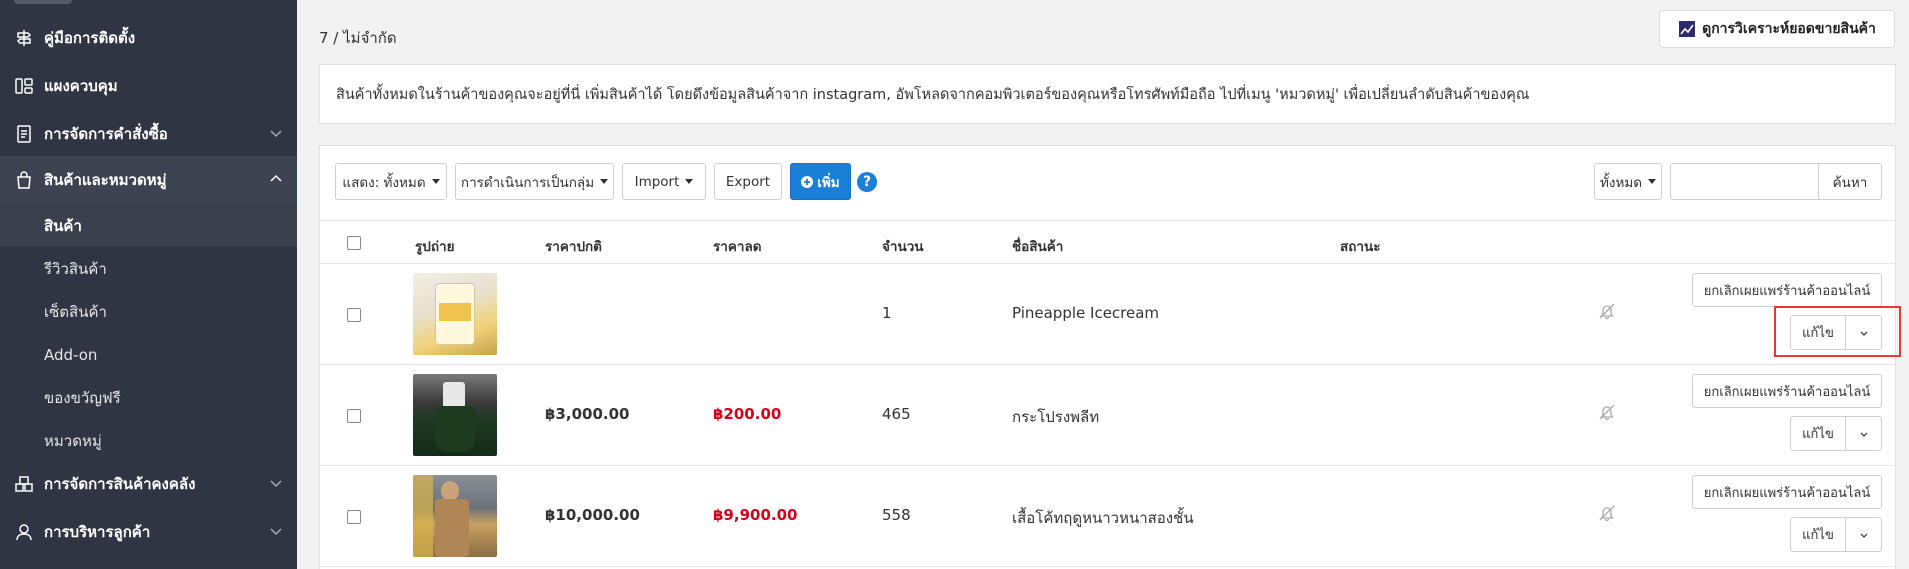  What do you see at coordinates (97, 532) in the screenshot?
I see `sidebar-item-label: การบริหารลูกค้า` at bounding box center [97, 532].